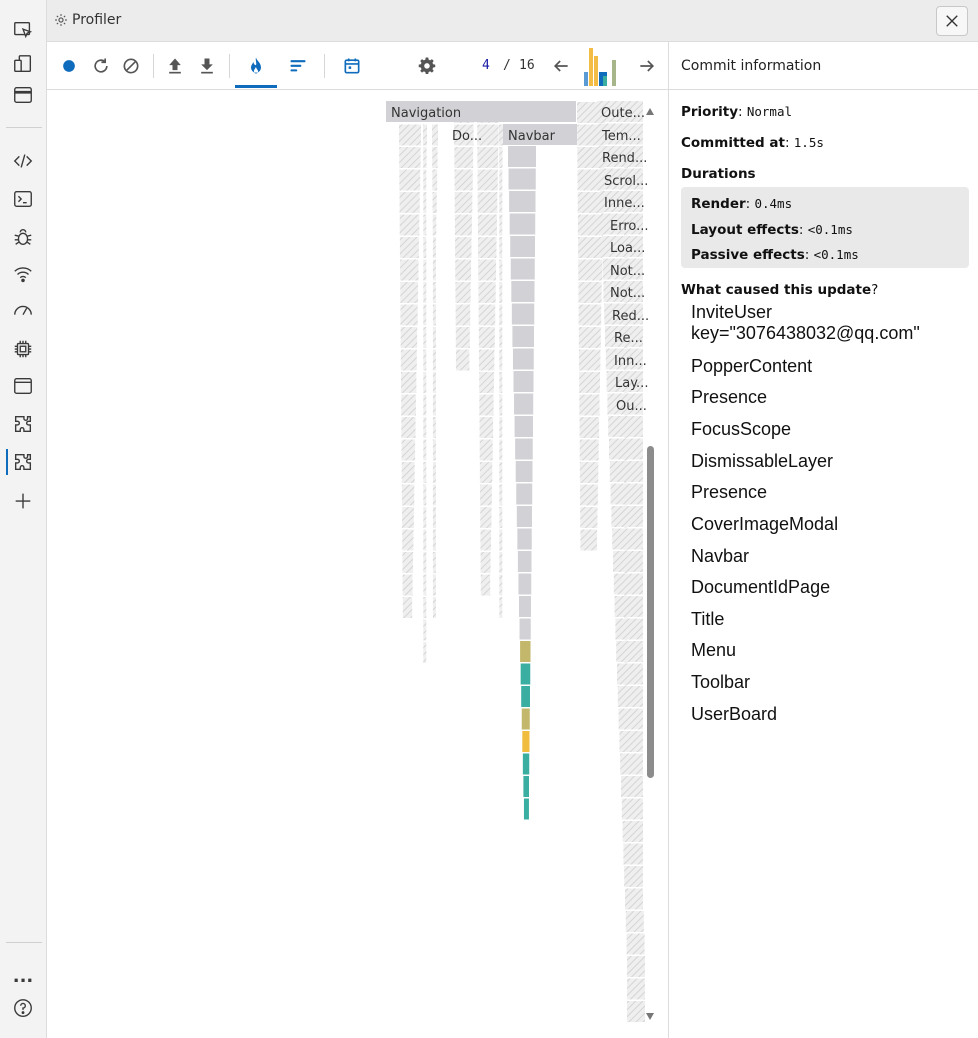 This screenshot has height=1038, width=978. Describe the element at coordinates (762, 461) in the screenshot. I see `cause-item: DismissableLayer` at that location.